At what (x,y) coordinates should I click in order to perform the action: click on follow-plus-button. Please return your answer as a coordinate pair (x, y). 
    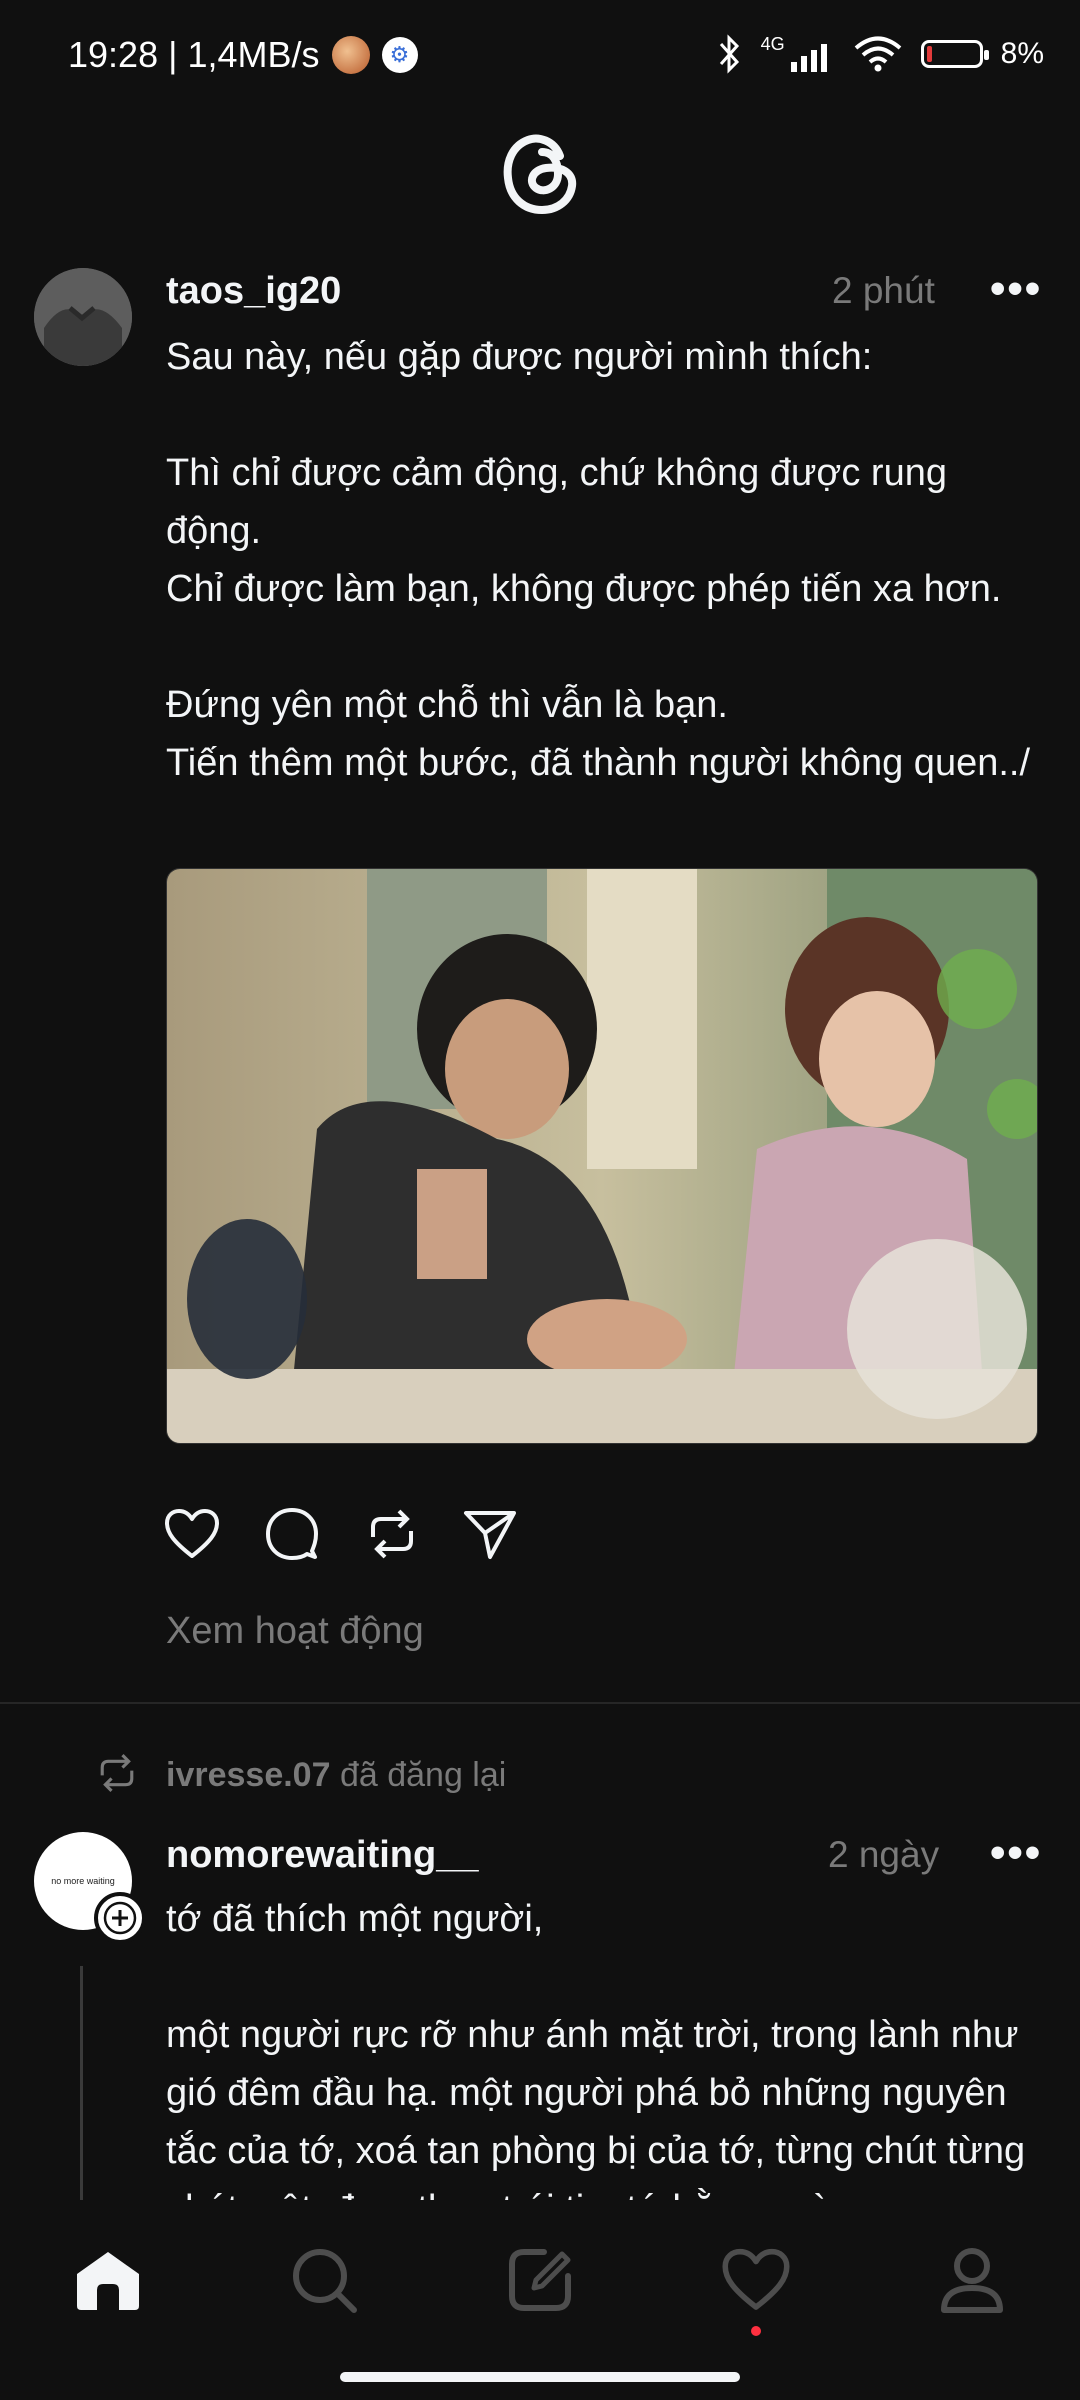
    Looking at the image, I should click on (120, 1918).